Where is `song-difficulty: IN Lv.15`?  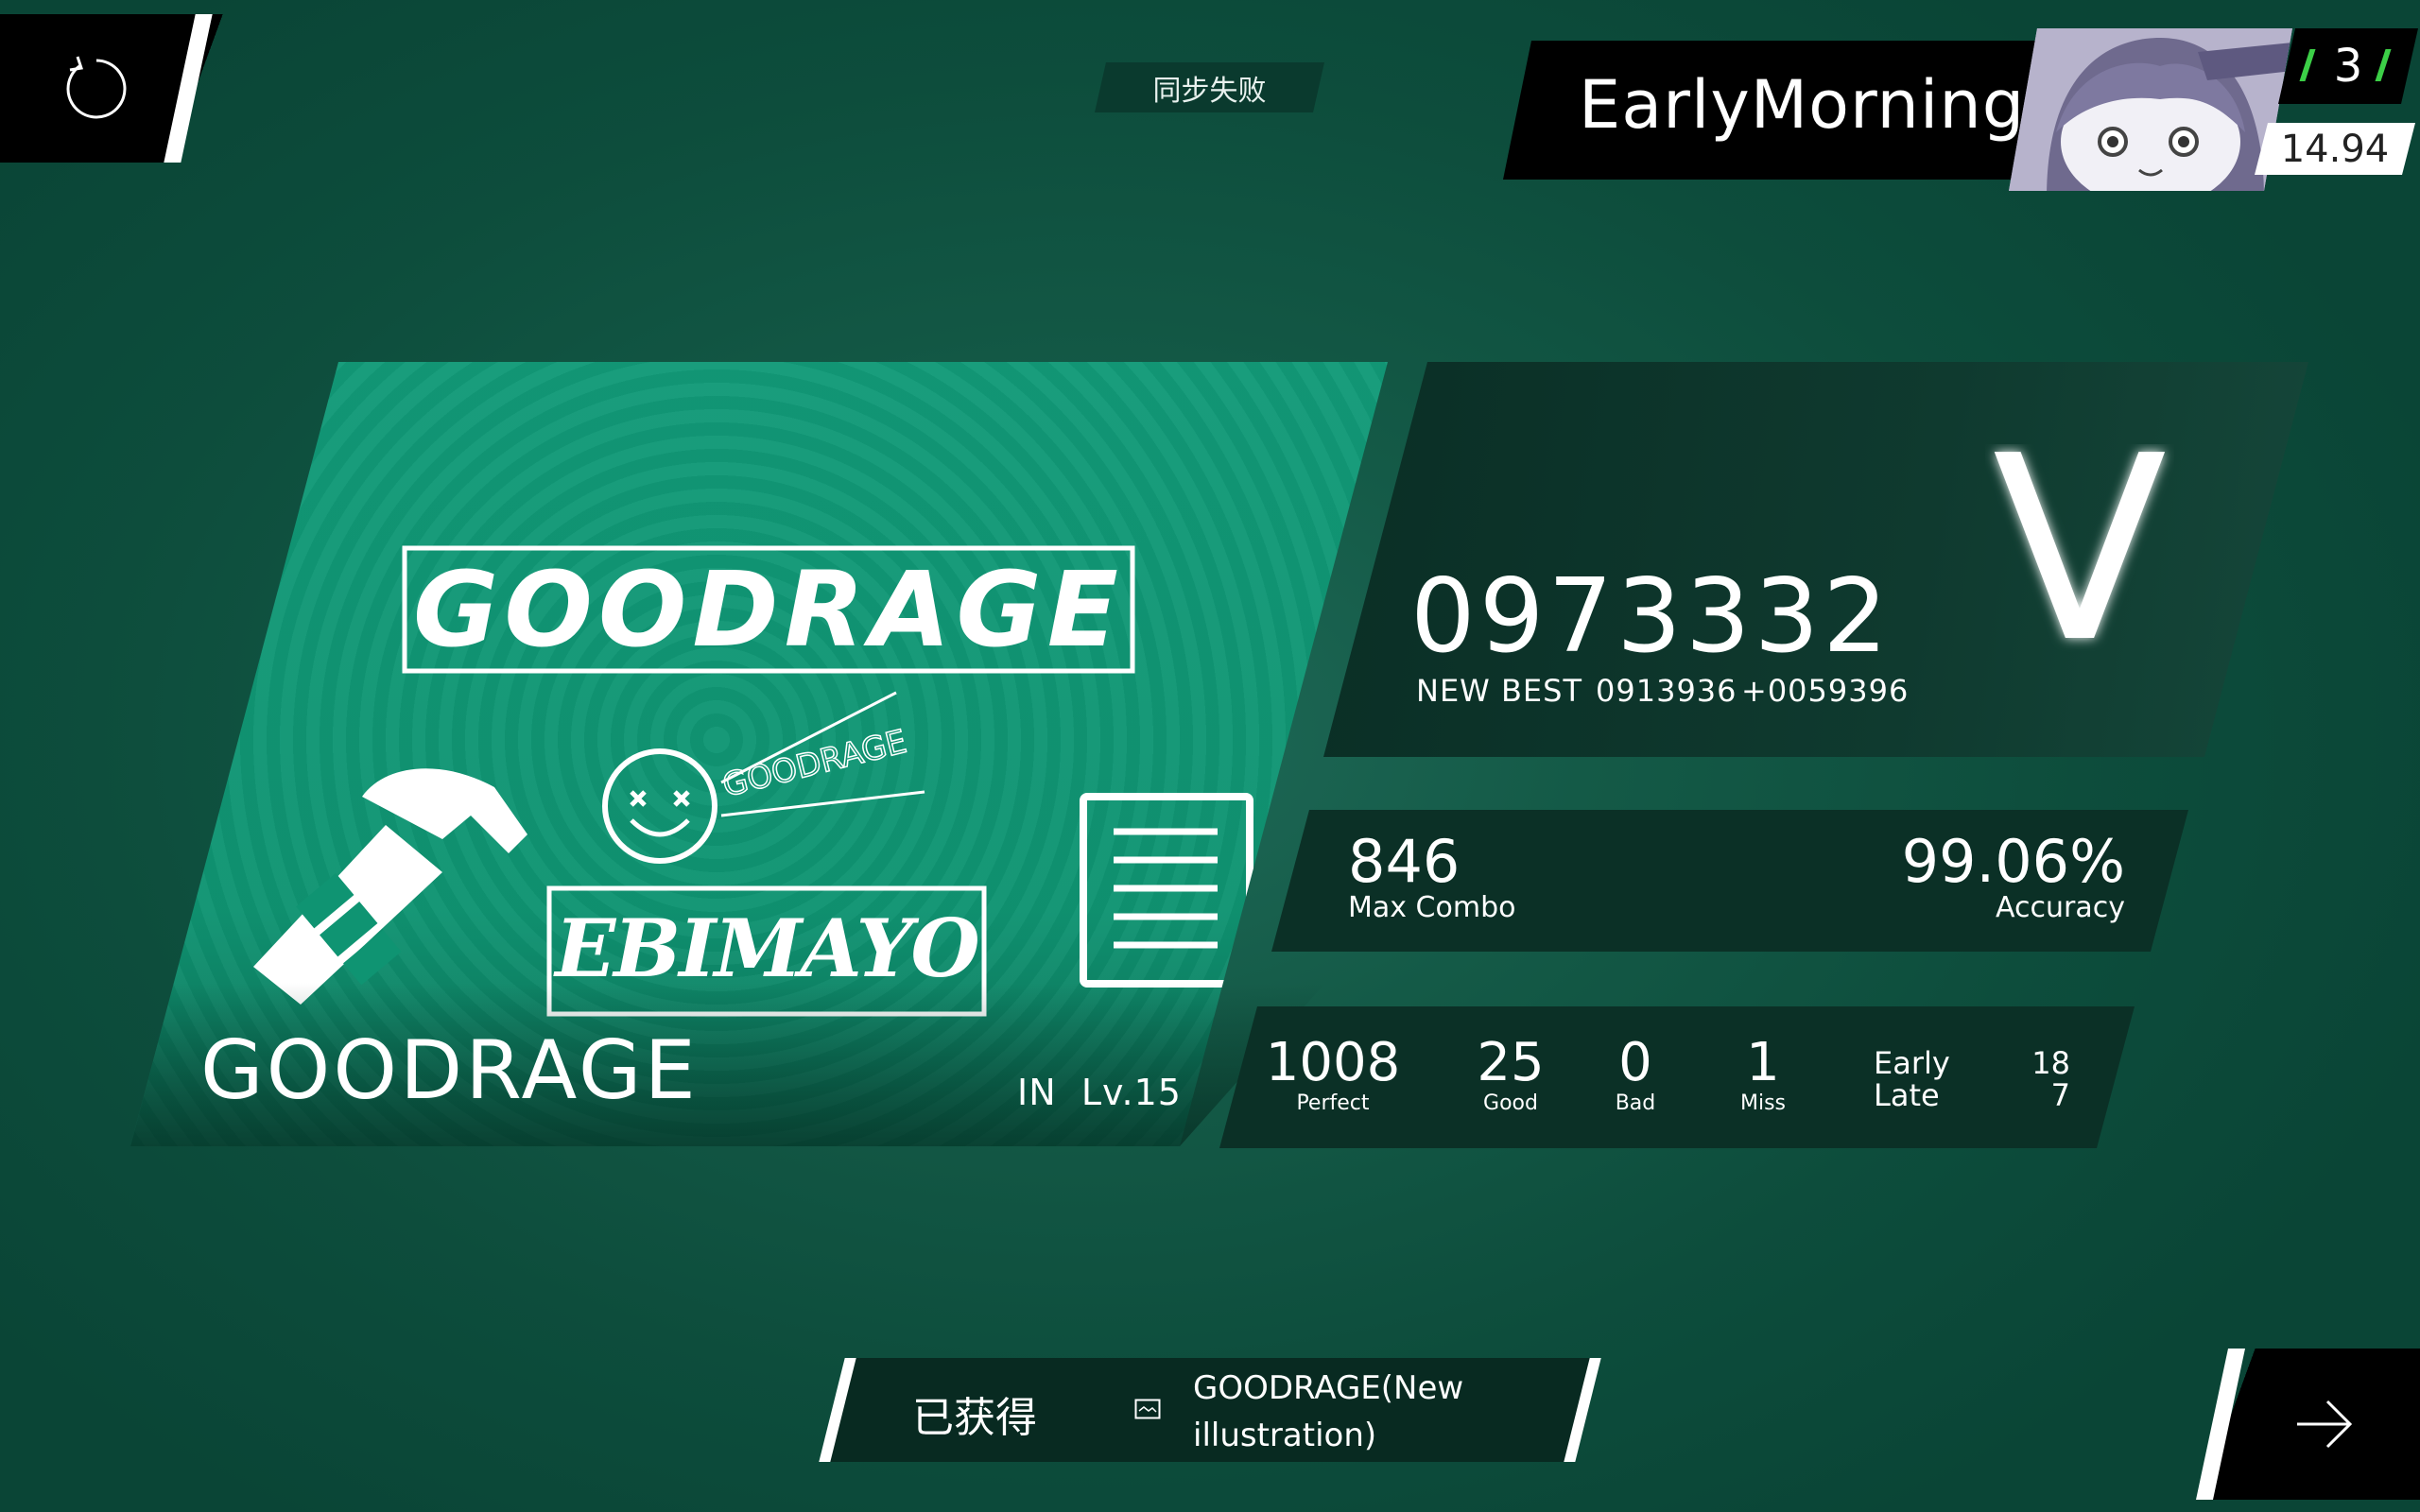 song-difficulty: IN Lv.15 is located at coordinates (1099, 1092).